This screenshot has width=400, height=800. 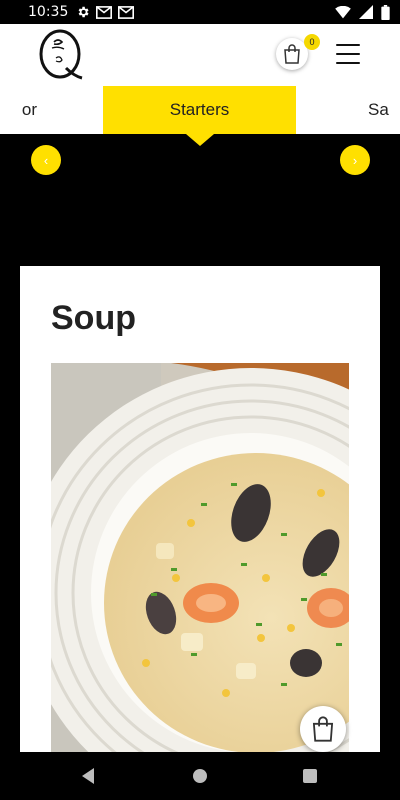 I want to click on app-header: 0, so click(x=200, y=55).